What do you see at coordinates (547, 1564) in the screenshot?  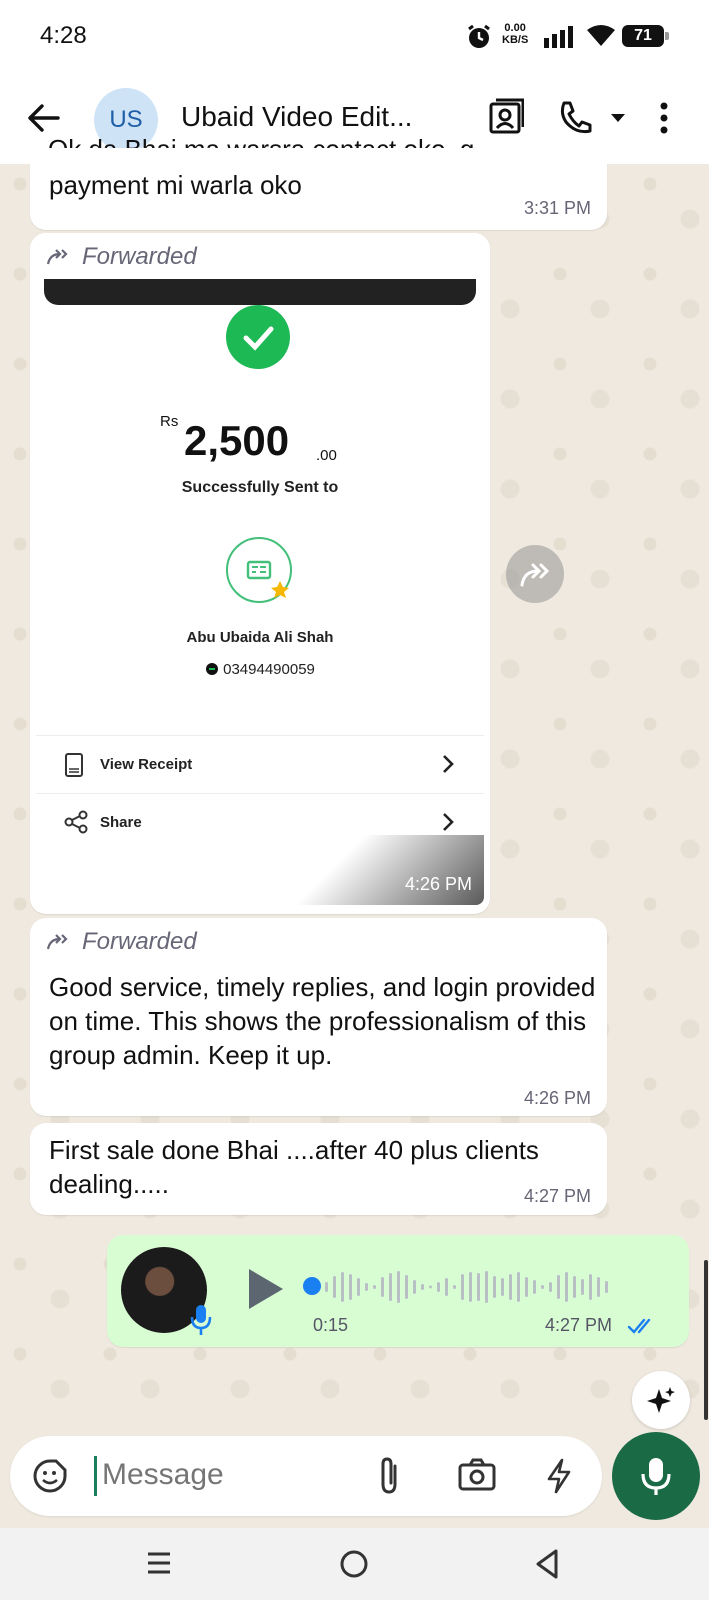 I see `back-icon` at bounding box center [547, 1564].